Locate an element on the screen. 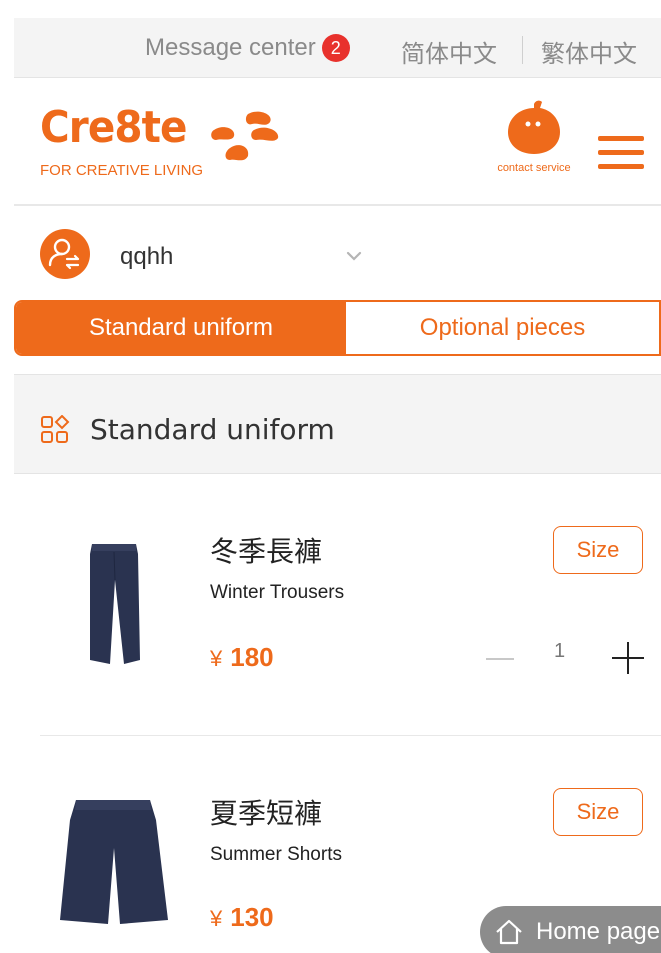 The width and height of the screenshot is (661, 953). product-price: ¥130 is located at coordinates (242, 917).